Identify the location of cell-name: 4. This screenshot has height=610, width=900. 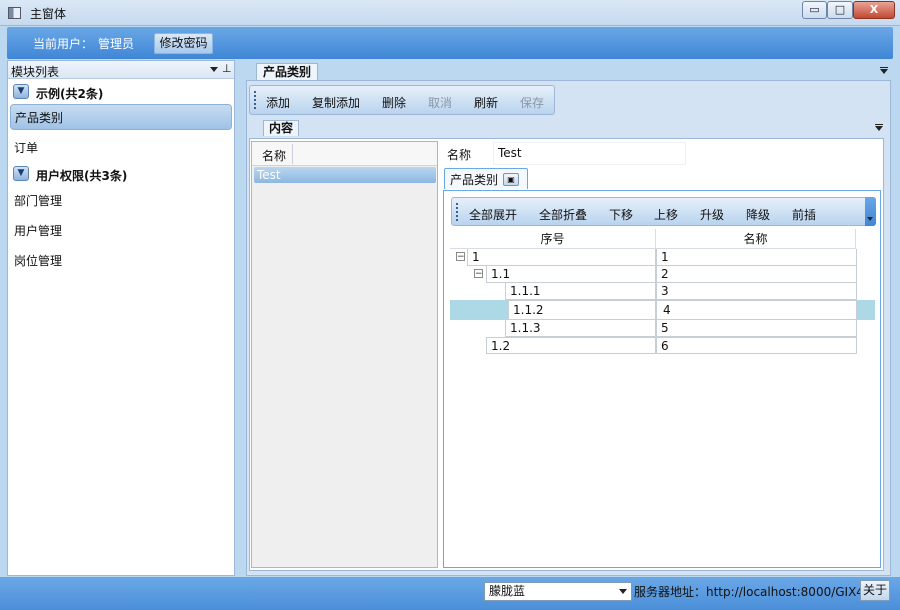
(756, 310).